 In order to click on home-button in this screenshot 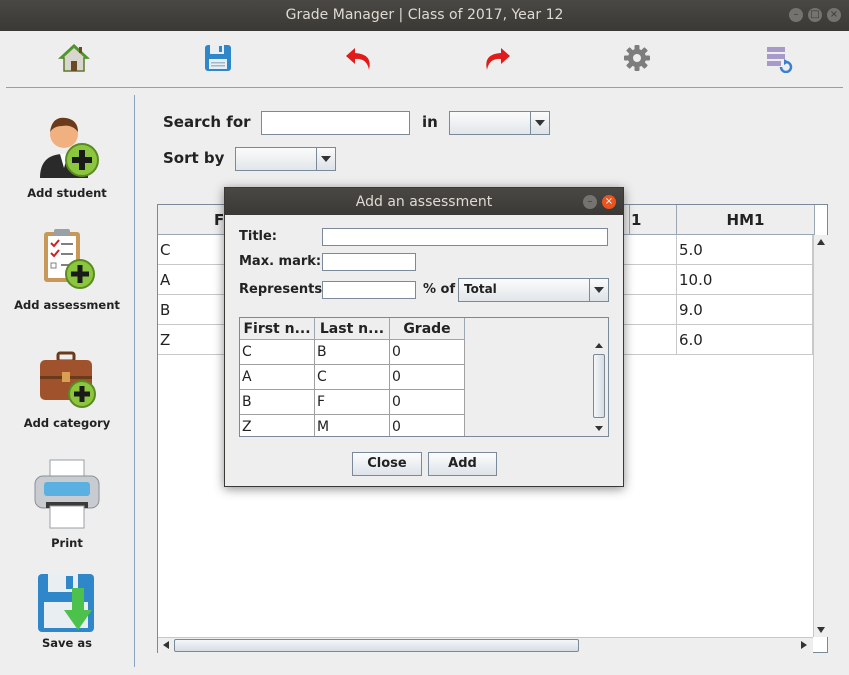, I will do `click(74, 58)`.